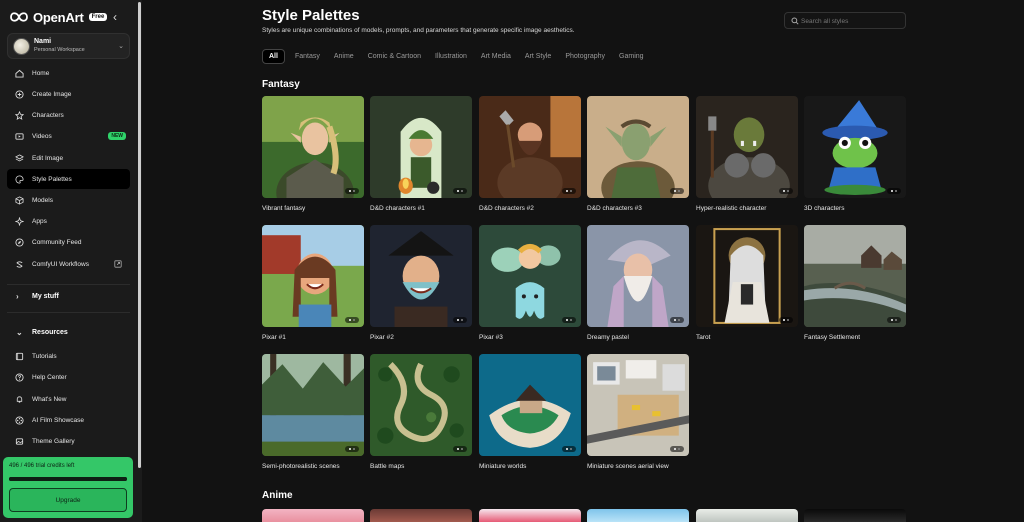 This screenshot has width=1024, height=522. I want to click on village-river-image, so click(855, 276).